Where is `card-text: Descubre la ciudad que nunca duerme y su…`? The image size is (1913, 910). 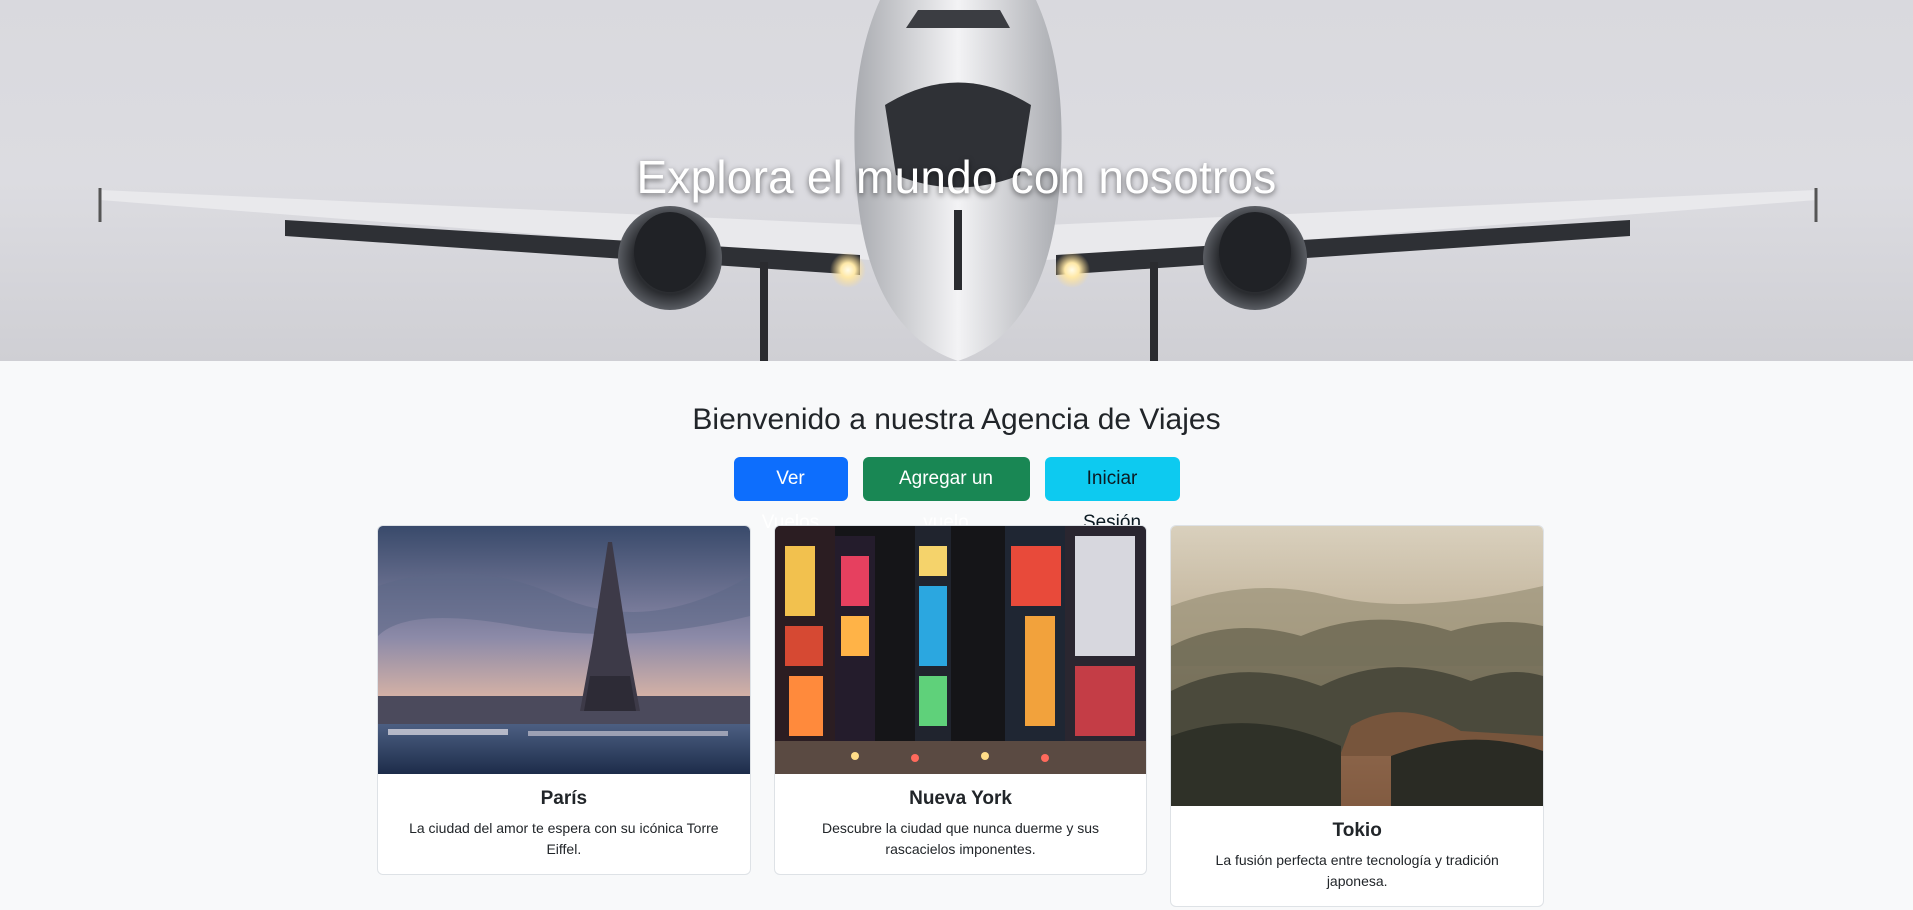 card-text: Descubre la ciudad que nunca duerme y su… is located at coordinates (960, 838).